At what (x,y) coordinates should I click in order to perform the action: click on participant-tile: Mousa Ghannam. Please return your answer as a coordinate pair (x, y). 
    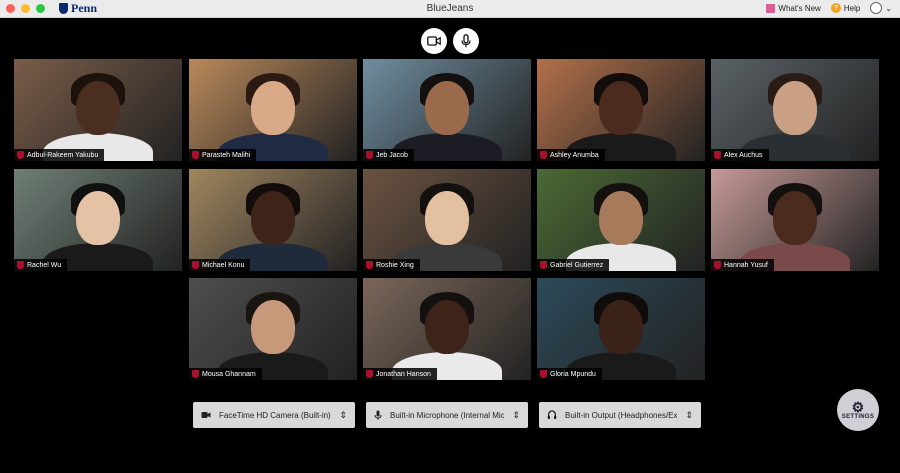
    Looking at the image, I should click on (273, 329).